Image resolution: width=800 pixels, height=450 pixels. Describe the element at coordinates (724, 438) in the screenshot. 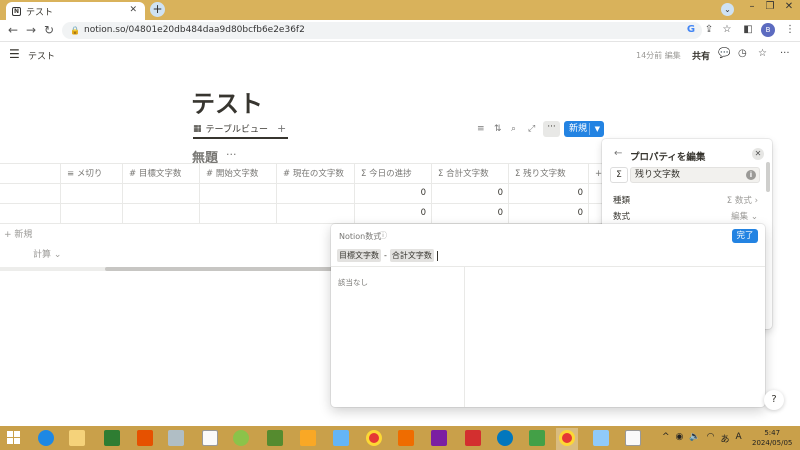

I see `ime-indicator: あ` at that location.